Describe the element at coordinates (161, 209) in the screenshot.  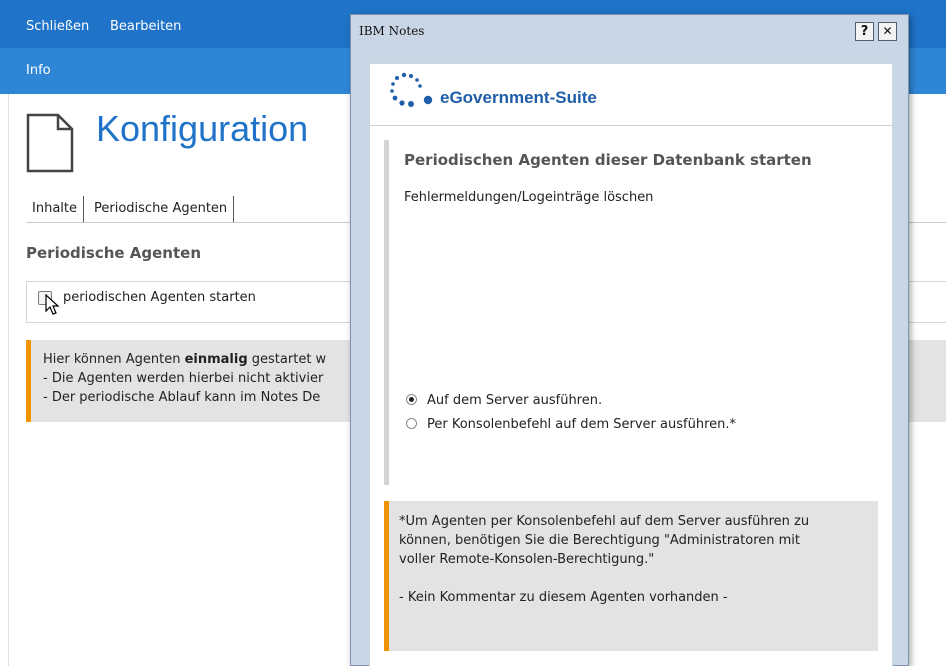
I see `tab-periodische-agenten: Periodische Agenten` at that location.